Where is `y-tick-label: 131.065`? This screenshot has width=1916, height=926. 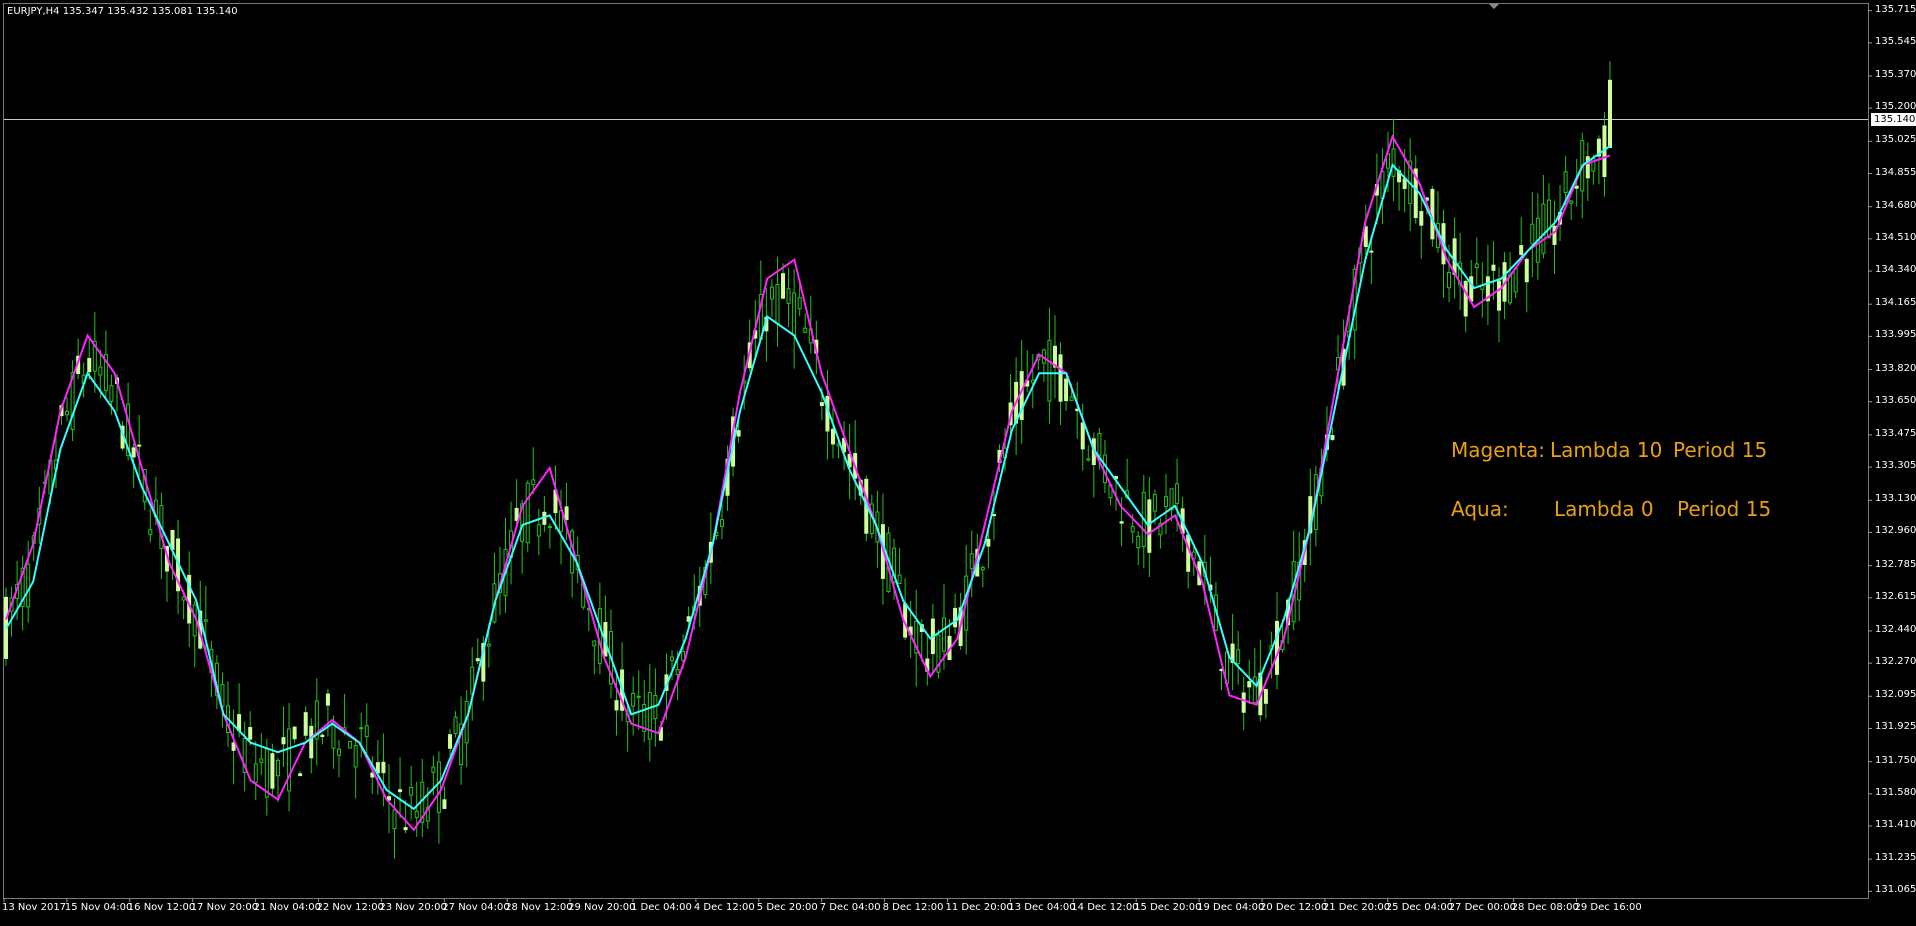
y-tick-label: 131.065 is located at coordinates (1895, 890).